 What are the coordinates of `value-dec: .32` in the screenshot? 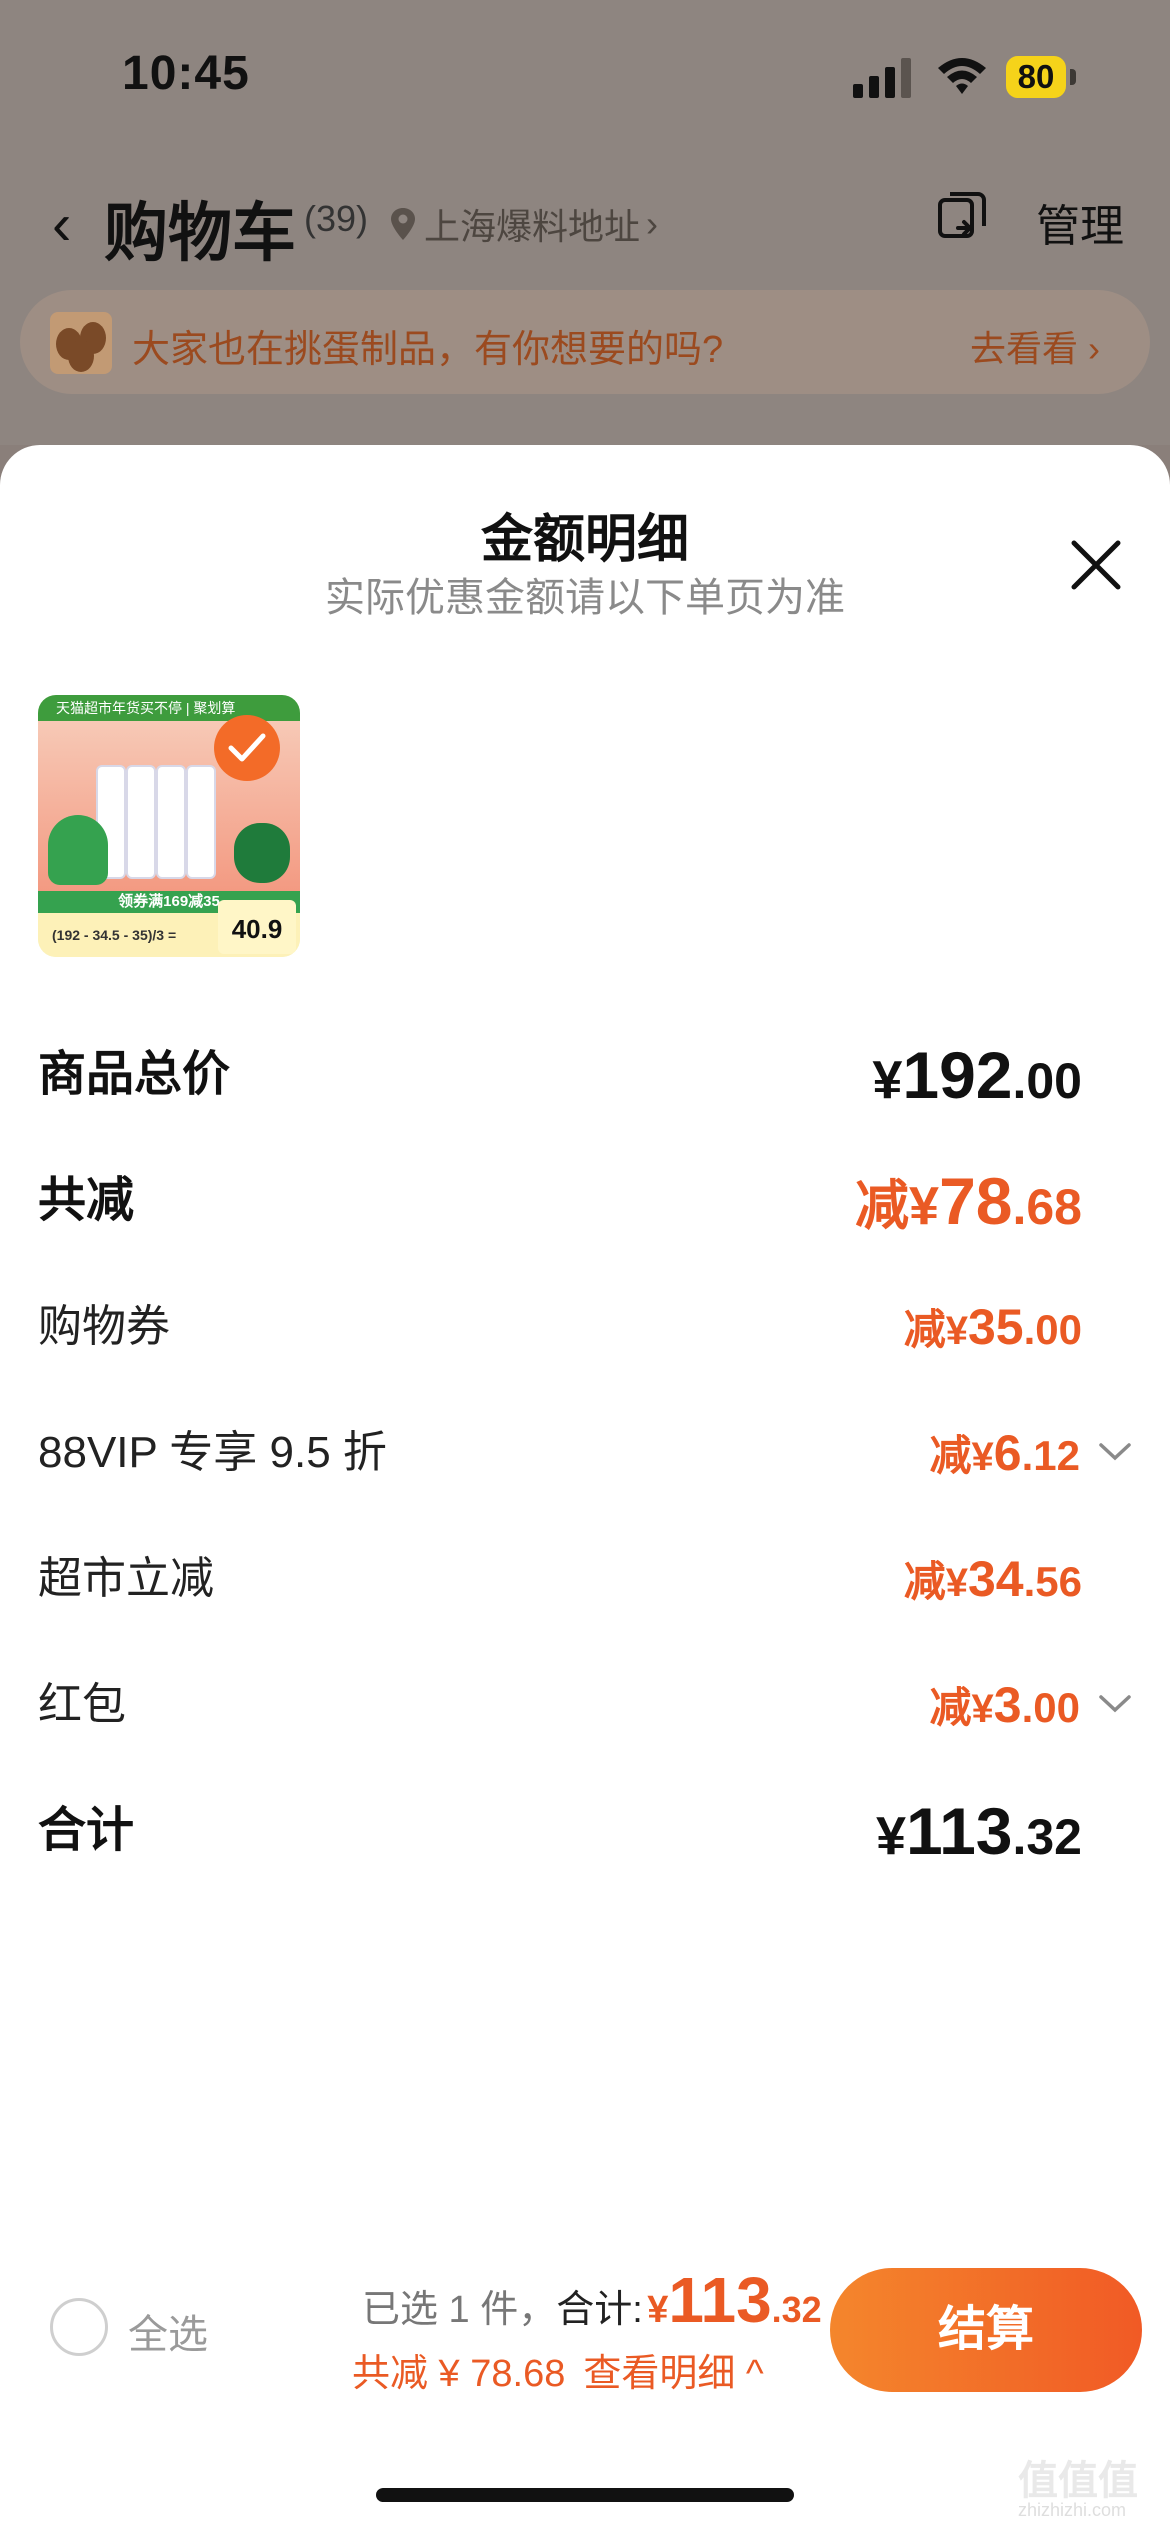 It's located at (1047, 1837).